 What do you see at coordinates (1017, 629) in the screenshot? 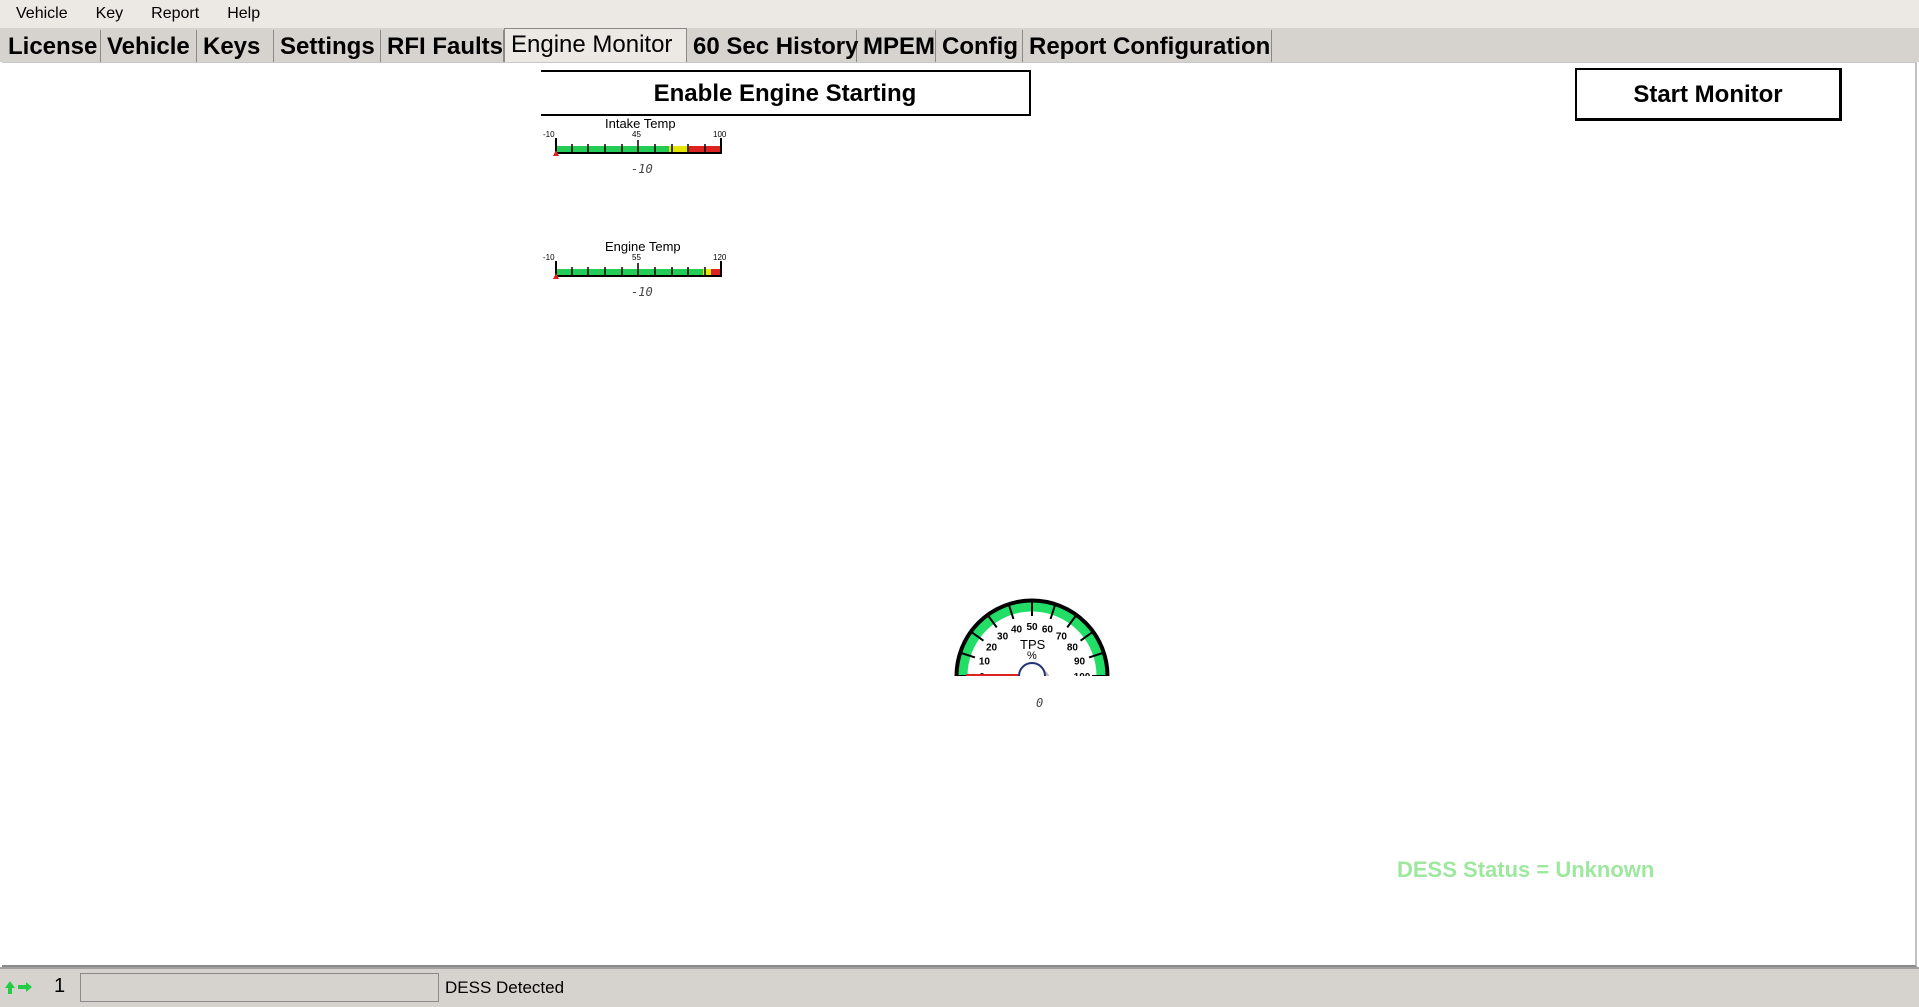
I see `tps-tick-label: 40` at bounding box center [1017, 629].